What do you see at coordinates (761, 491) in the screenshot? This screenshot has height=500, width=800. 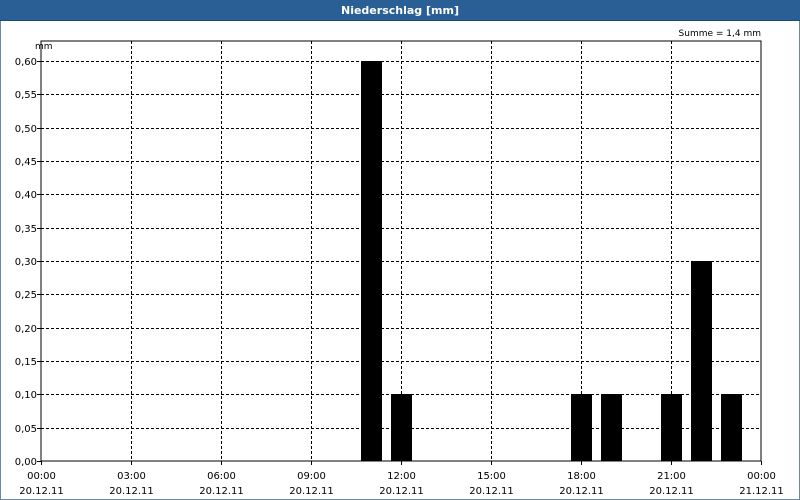 I see `x-tick-date-label: 21.12.11` at bounding box center [761, 491].